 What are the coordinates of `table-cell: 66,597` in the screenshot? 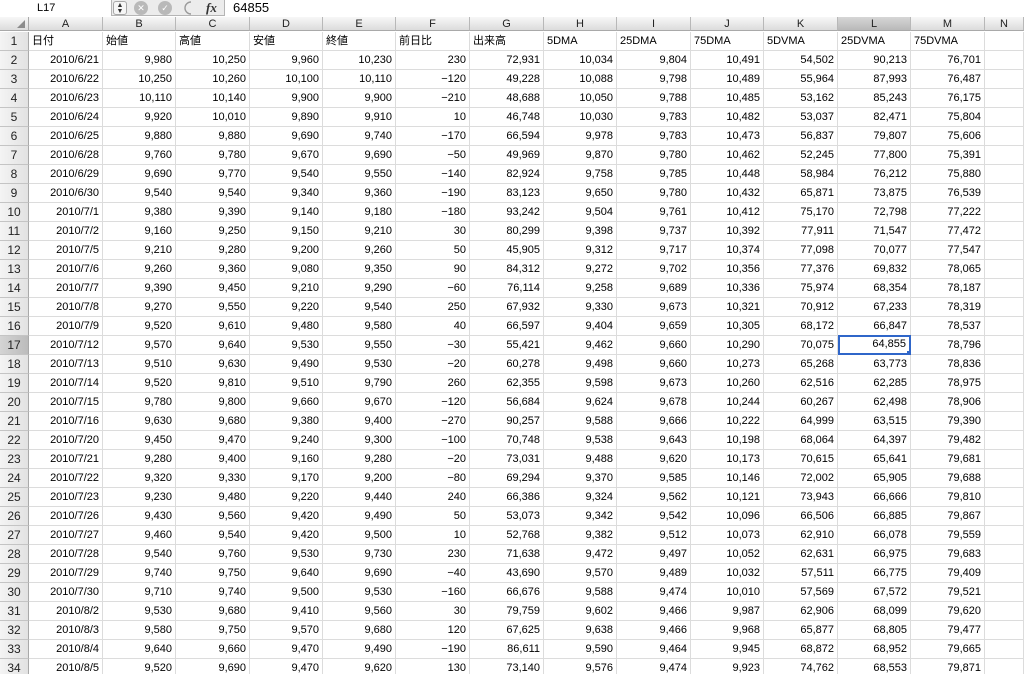 It's located at (507, 326).